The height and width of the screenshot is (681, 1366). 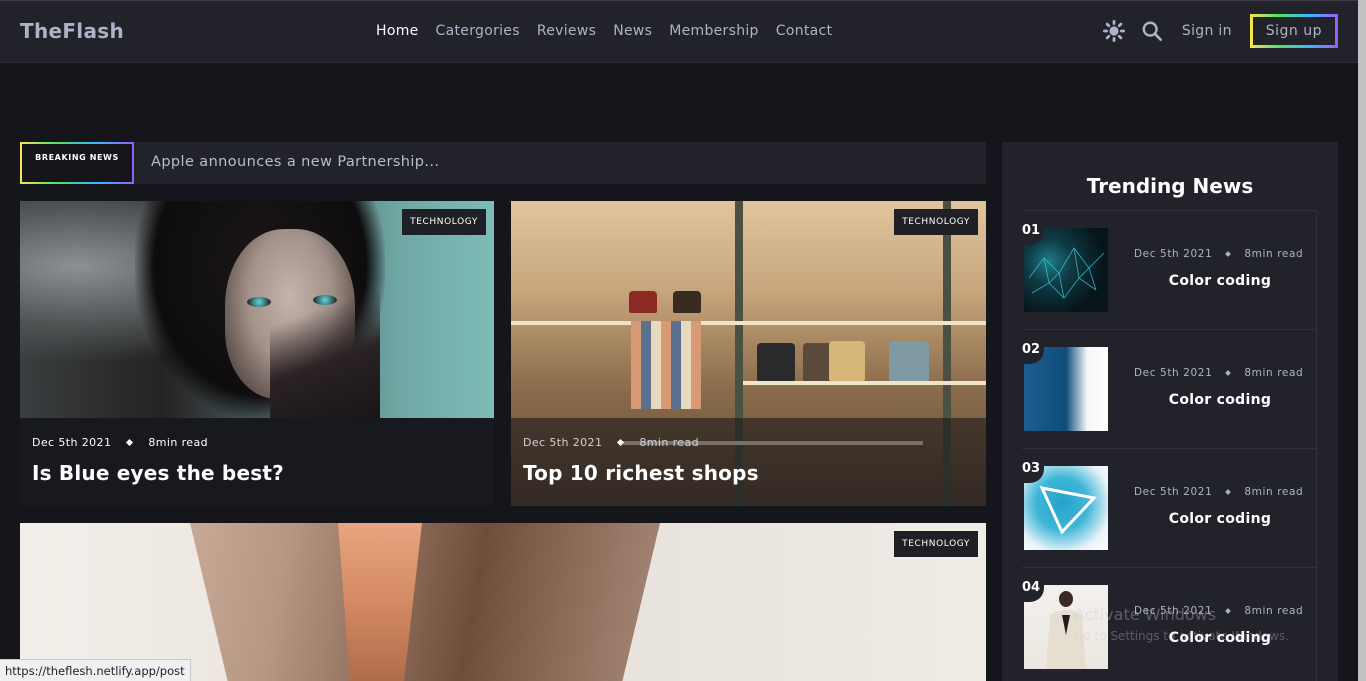 I want to click on sign-up-button: Sign up, so click(x=1293, y=31).